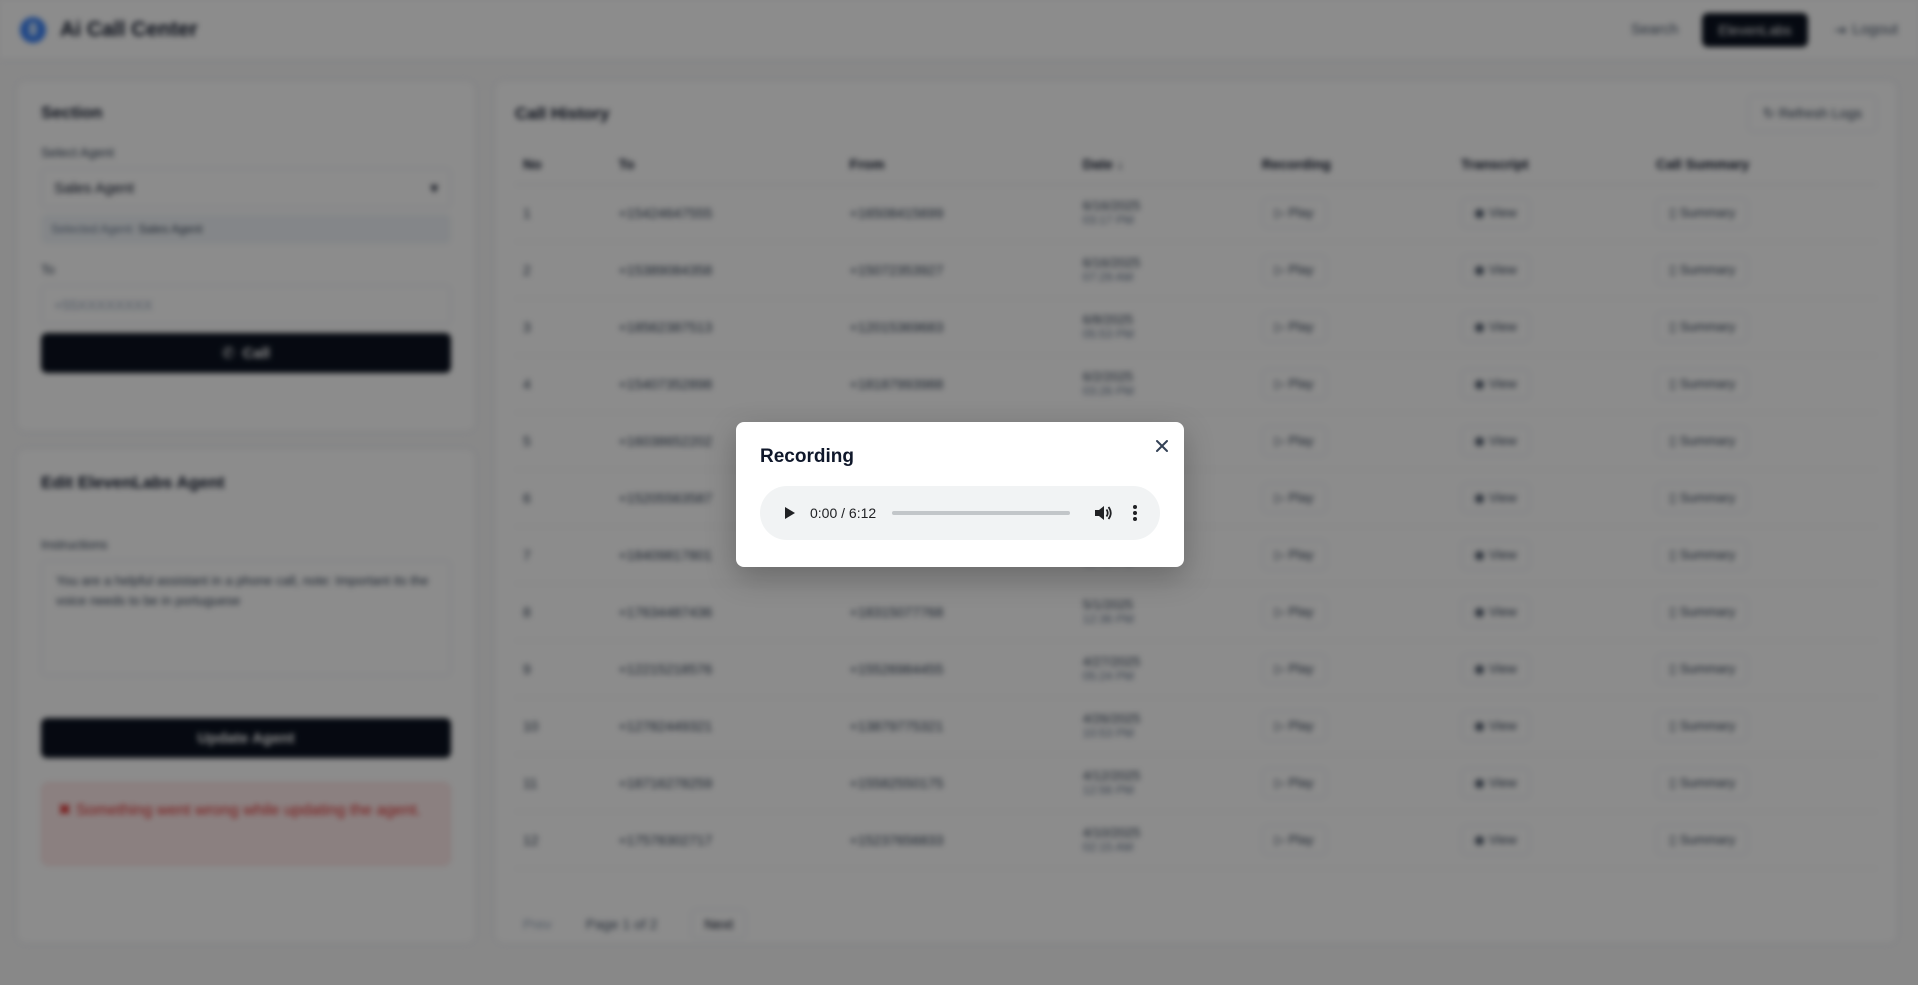 The width and height of the screenshot is (1918, 985). I want to click on audio-player: 0:00 / 6:12, so click(960, 513).